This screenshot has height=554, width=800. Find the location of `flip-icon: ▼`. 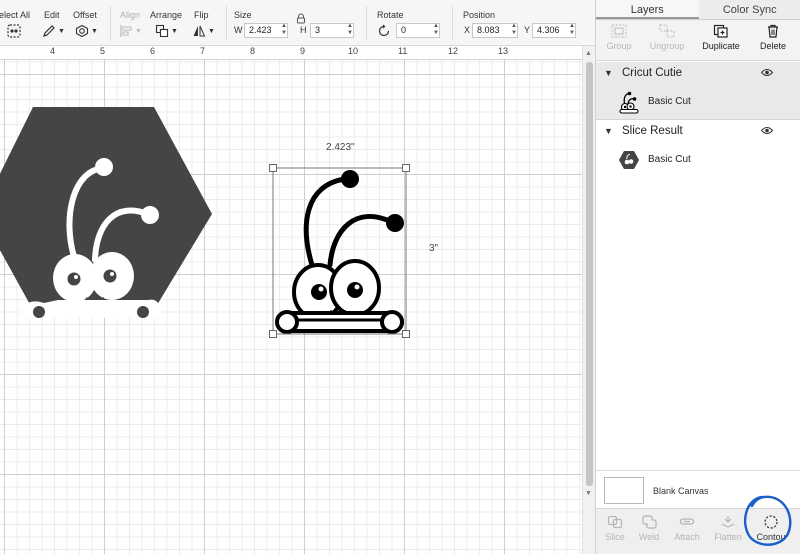

flip-icon: ▼ is located at coordinates (203, 31).